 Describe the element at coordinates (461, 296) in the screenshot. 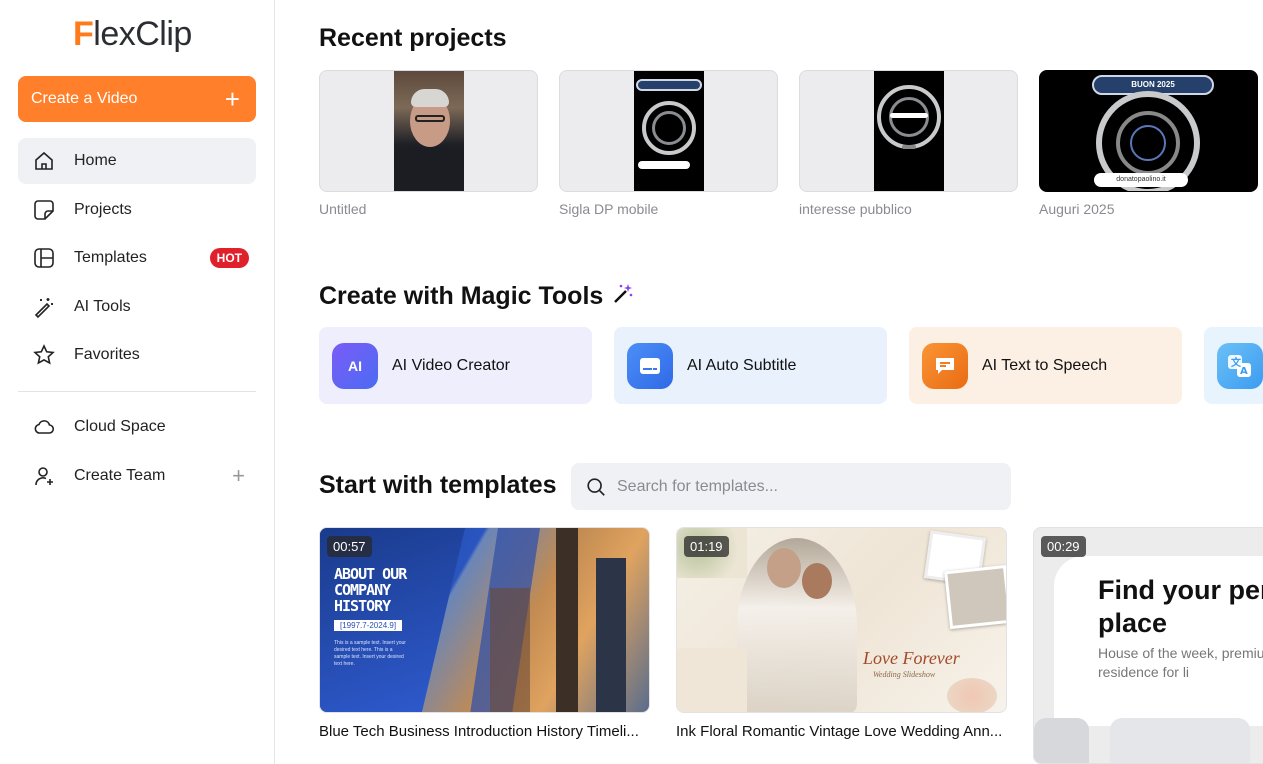

I see `magic-tools-title: Create with Magic Tools` at that location.